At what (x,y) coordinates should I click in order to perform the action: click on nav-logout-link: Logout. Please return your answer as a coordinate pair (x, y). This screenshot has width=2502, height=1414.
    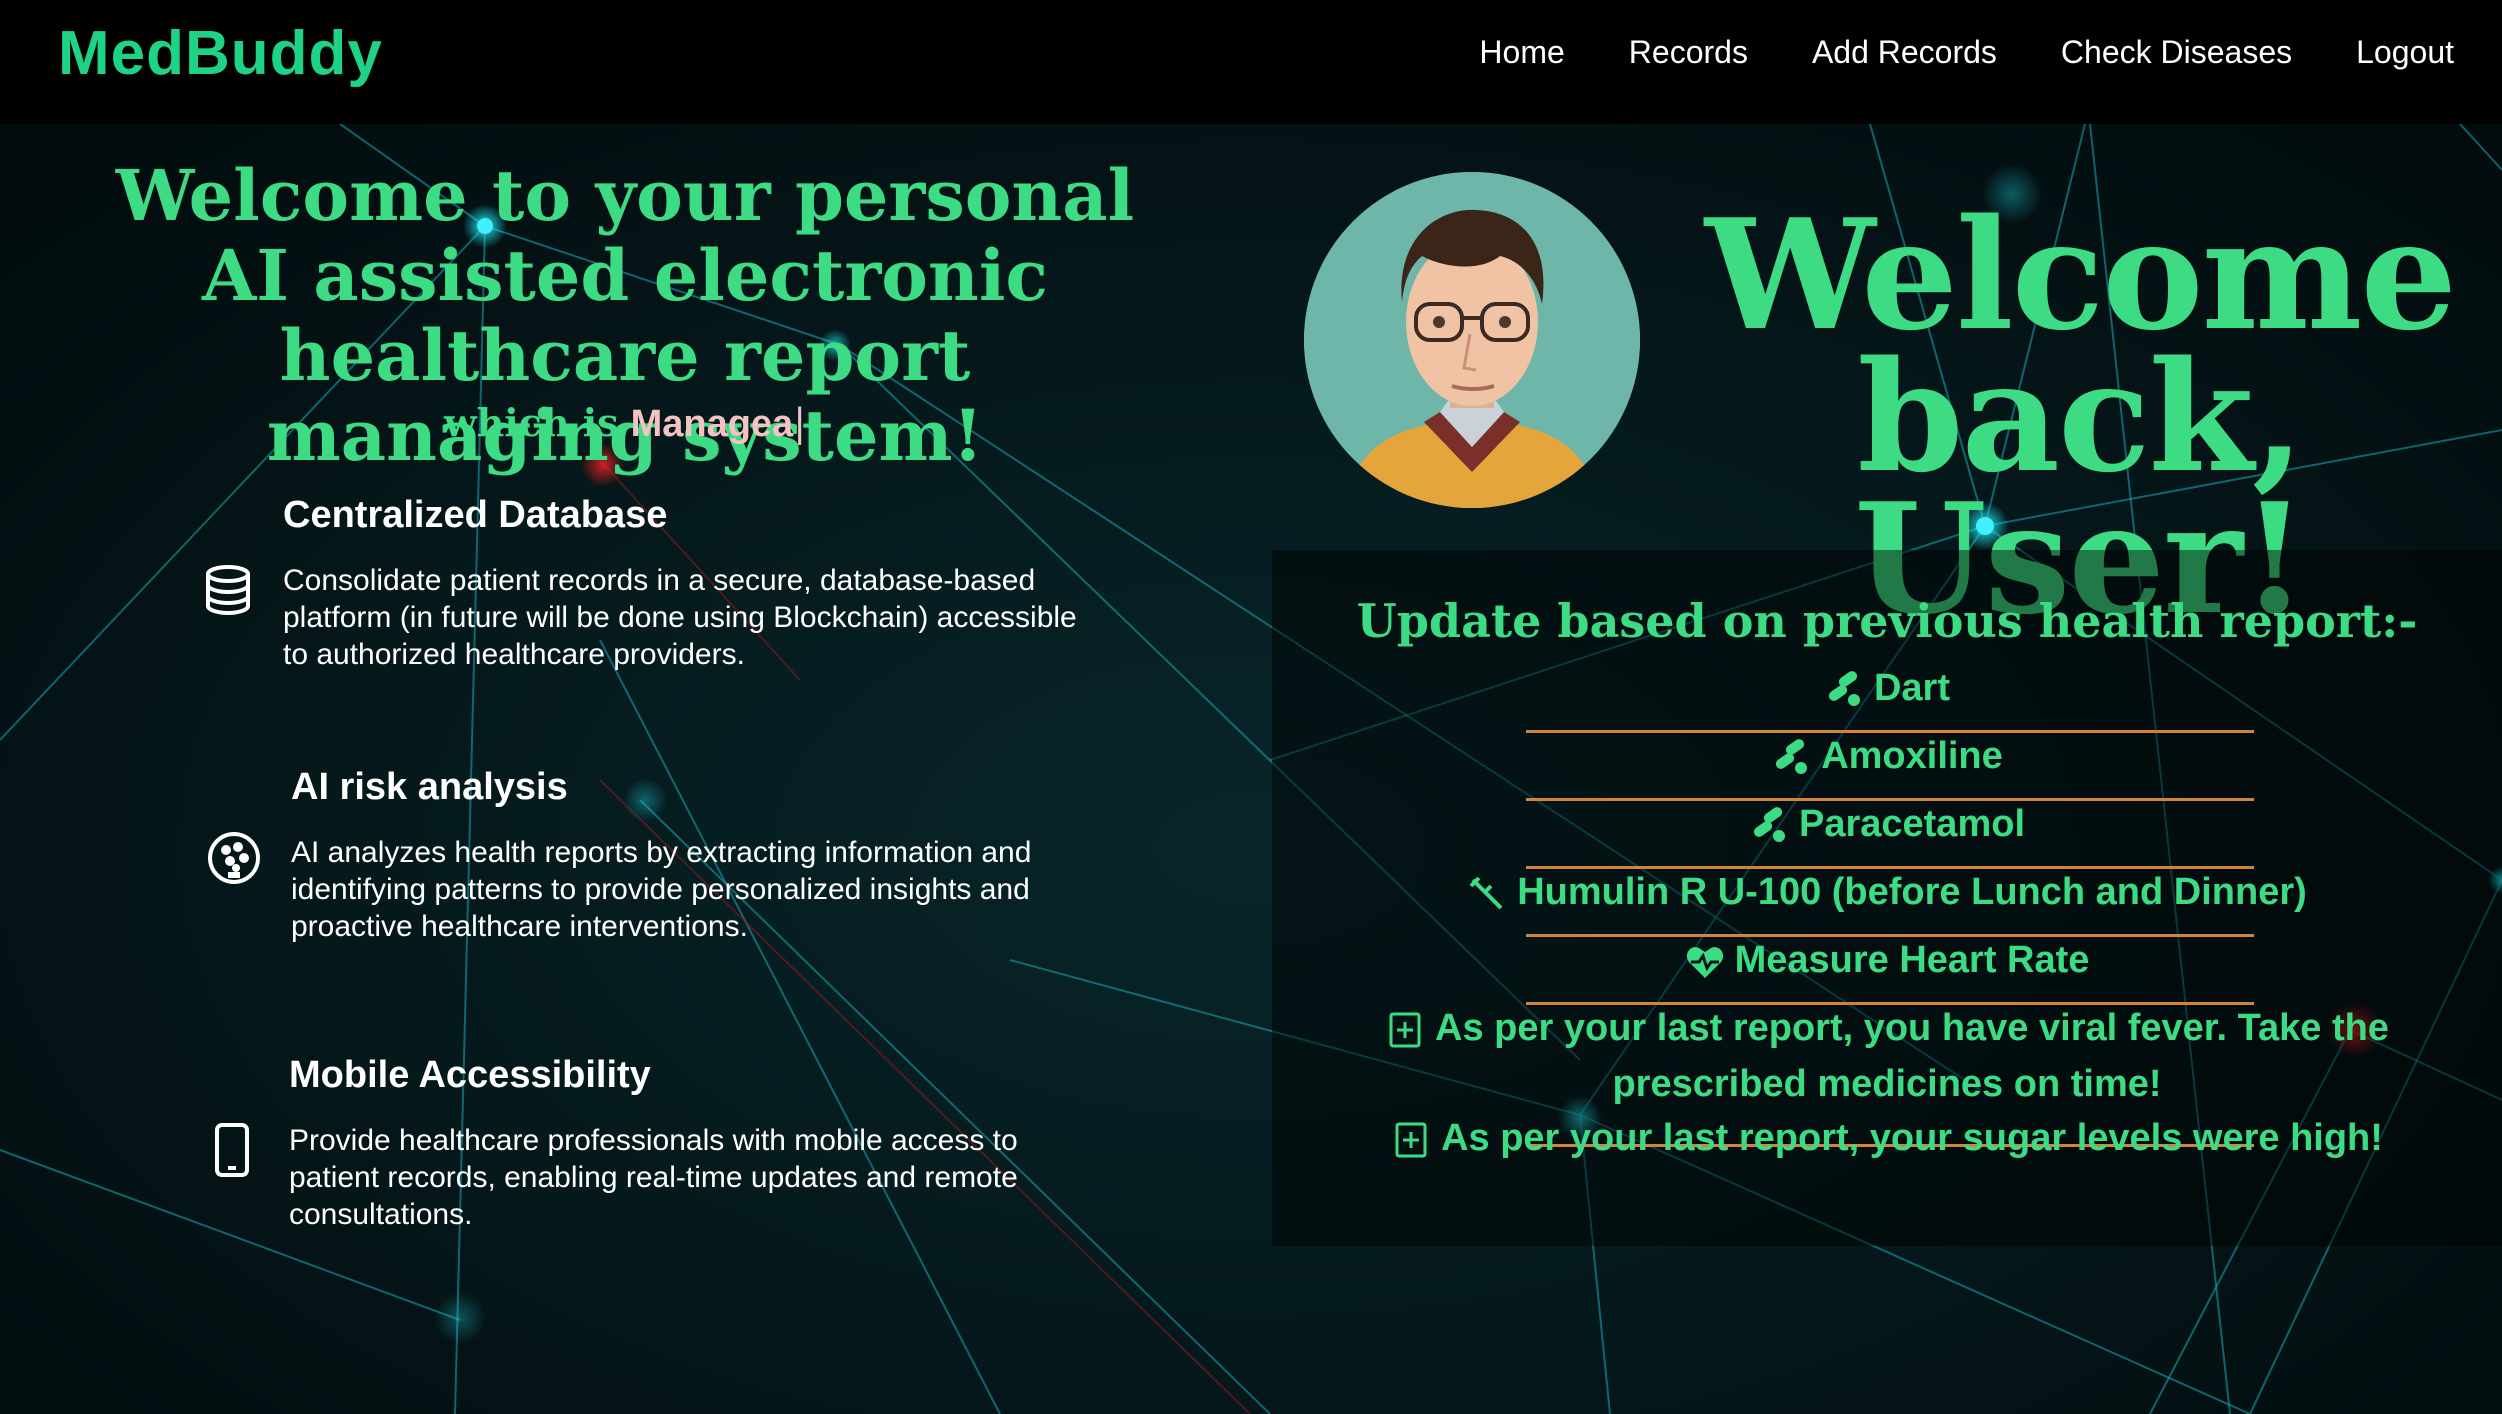
    Looking at the image, I should click on (2405, 52).